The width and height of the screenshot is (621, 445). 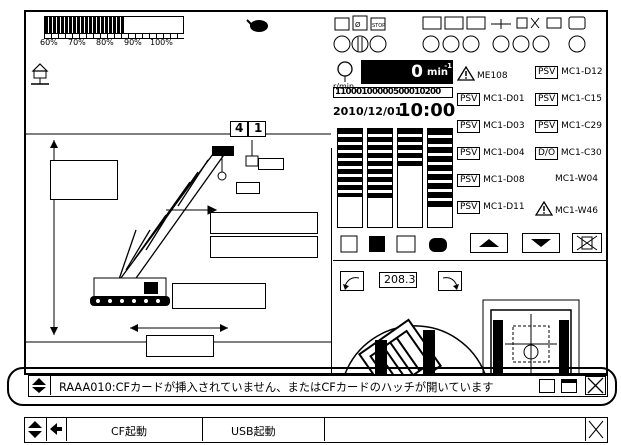 What do you see at coordinates (264, 223) in the screenshot?
I see `boom-angle-box` at bounding box center [264, 223].